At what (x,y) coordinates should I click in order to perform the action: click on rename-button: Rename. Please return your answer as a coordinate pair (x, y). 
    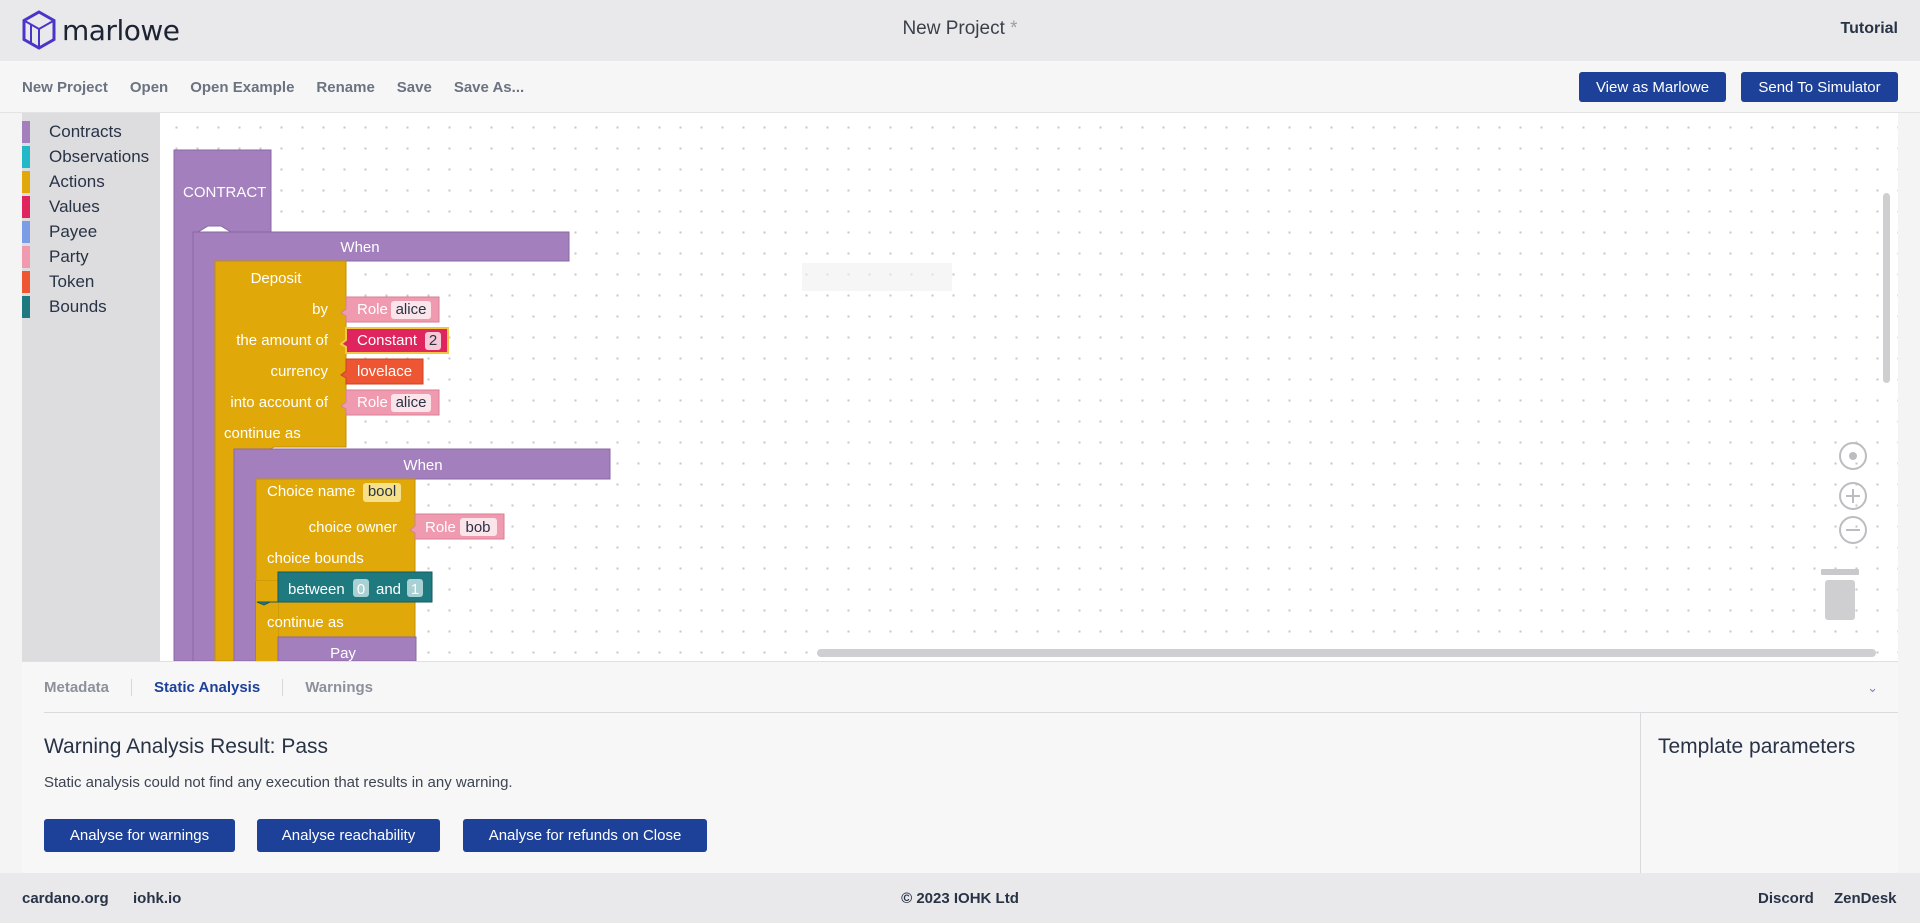
    Looking at the image, I should click on (345, 87).